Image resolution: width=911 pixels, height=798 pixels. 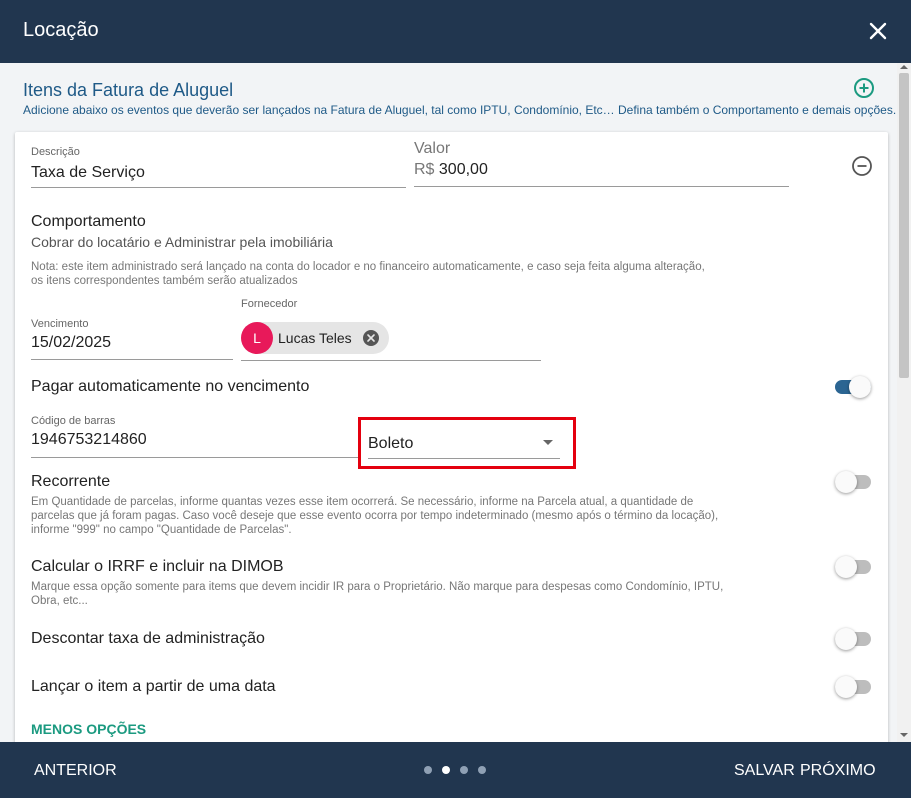 I want to click on tipo-pagamento-value: Boleto, so click(x=391, y=443).